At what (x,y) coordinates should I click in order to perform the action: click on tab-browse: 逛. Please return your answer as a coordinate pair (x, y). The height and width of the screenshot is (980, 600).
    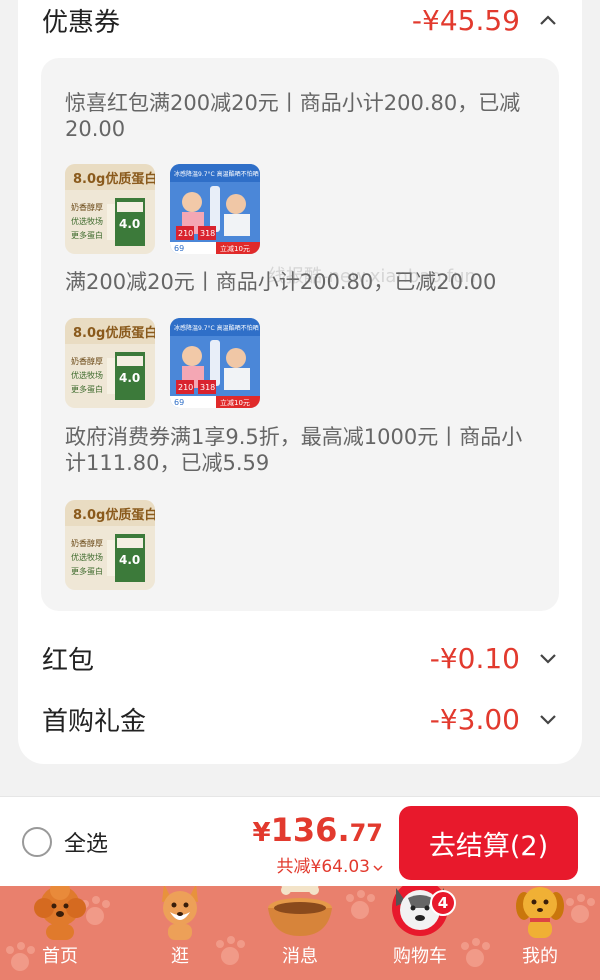
    Looking at the image, I should click on (180, 933).